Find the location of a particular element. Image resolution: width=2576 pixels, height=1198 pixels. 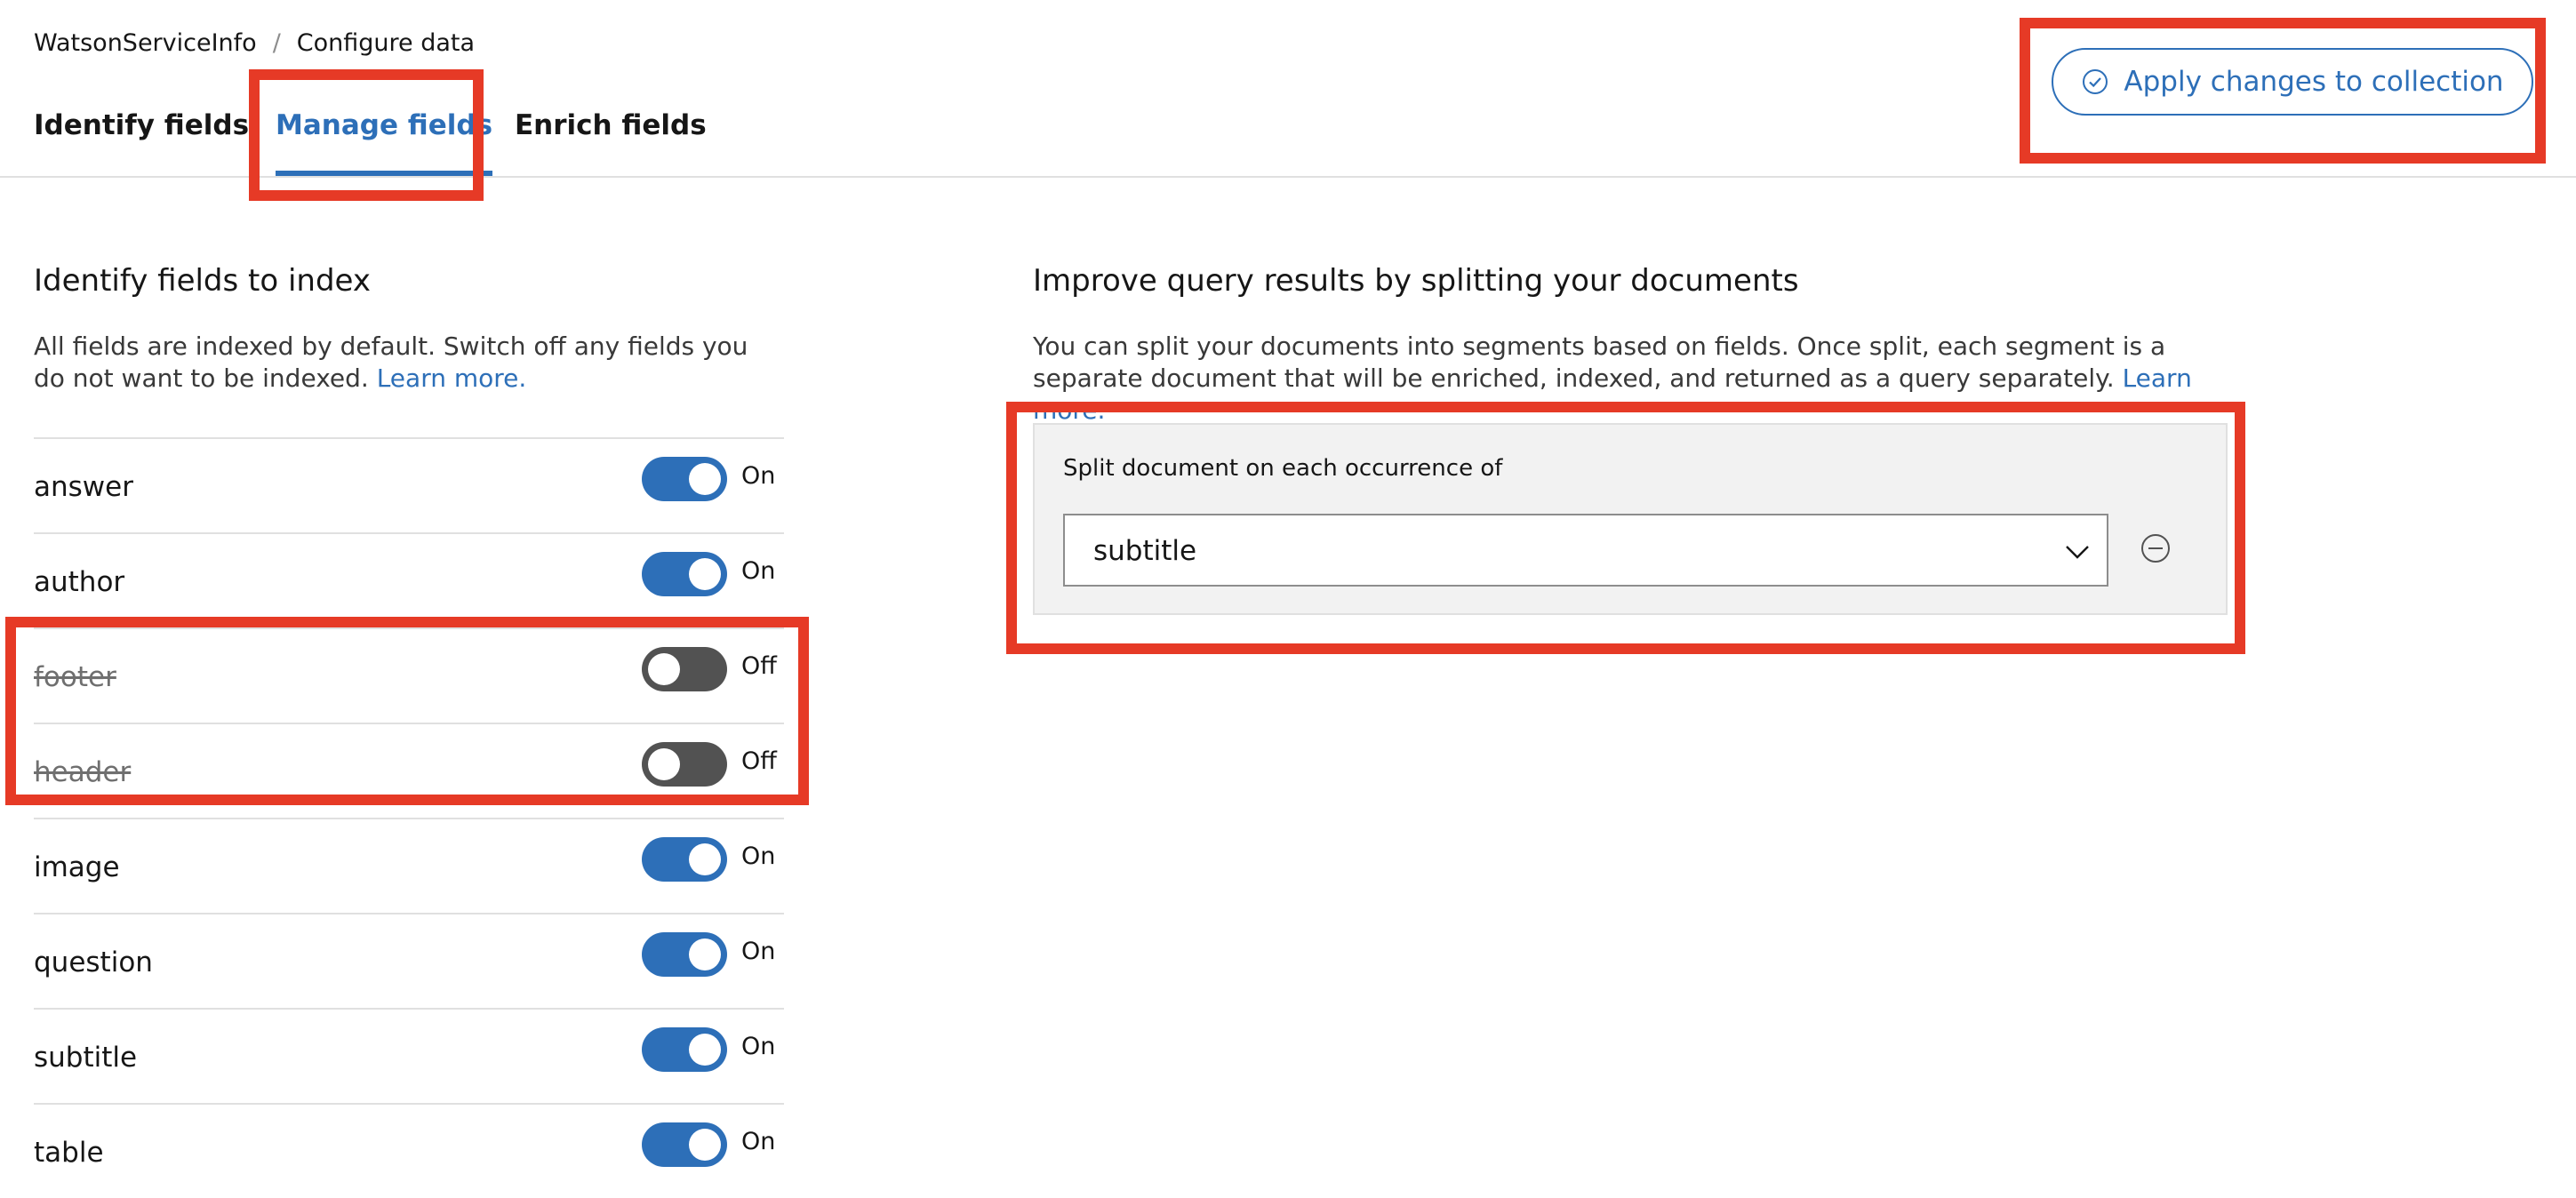

field-name: question is located at coordinates (93, 962).